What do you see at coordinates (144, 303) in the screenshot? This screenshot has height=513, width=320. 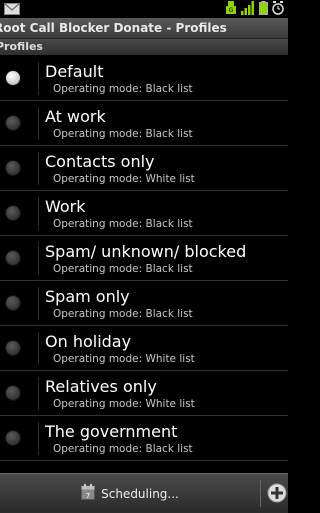 I see `profile-row: Spam only Operating mode: Black list` at bounding box center [144, 303].